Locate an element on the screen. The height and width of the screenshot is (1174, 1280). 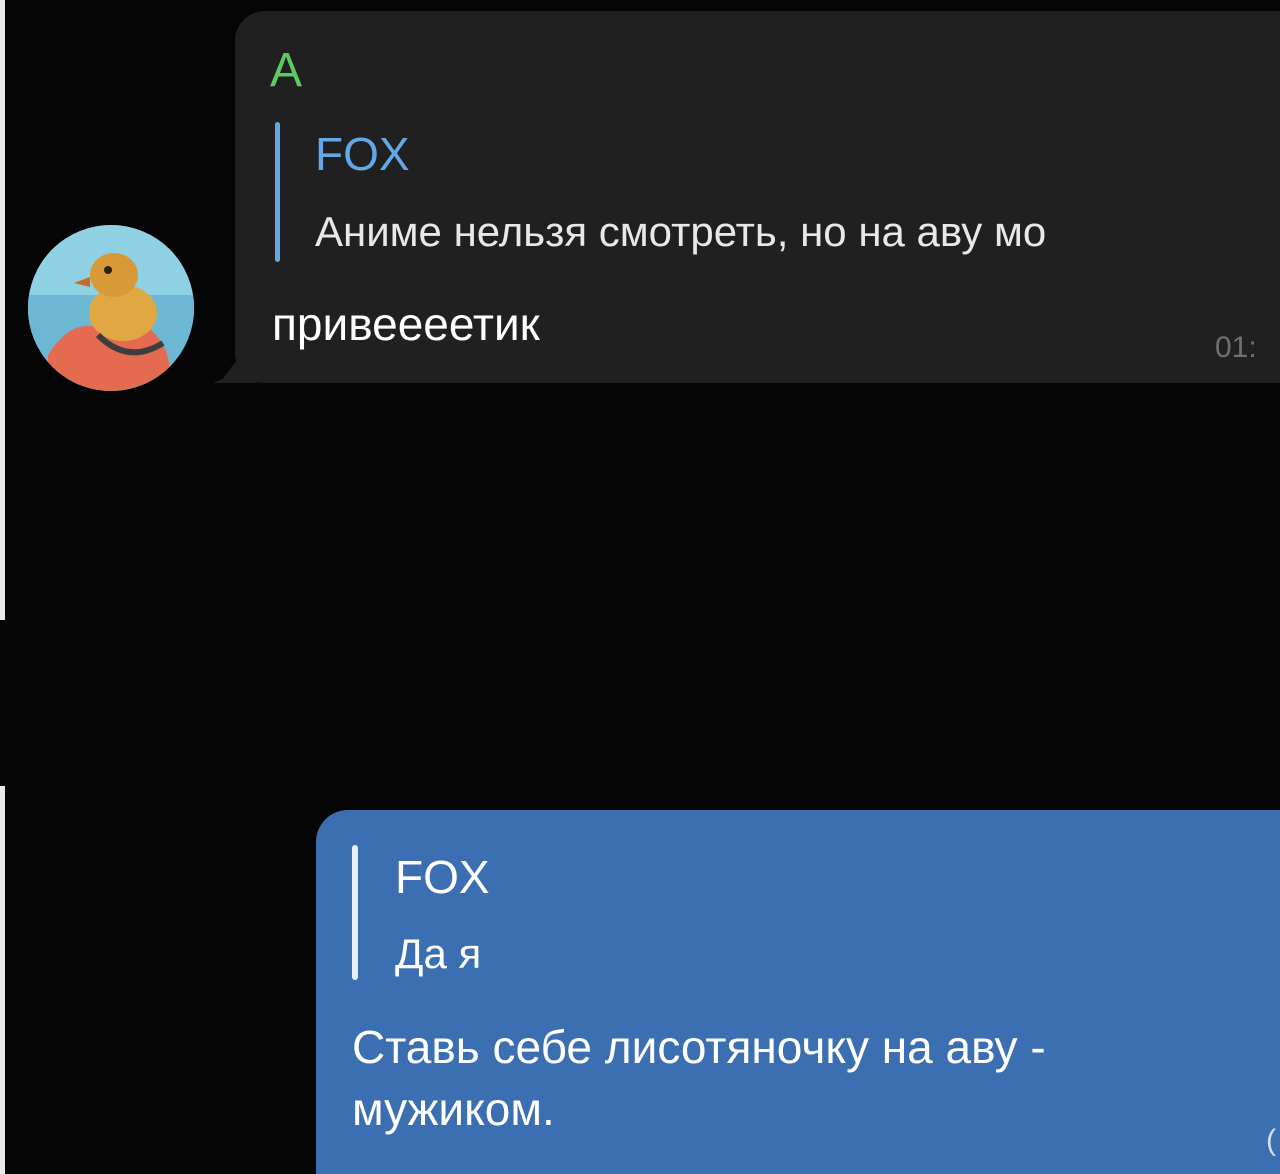
message-timestamp: 01: is located at coordinates (1236, 347).